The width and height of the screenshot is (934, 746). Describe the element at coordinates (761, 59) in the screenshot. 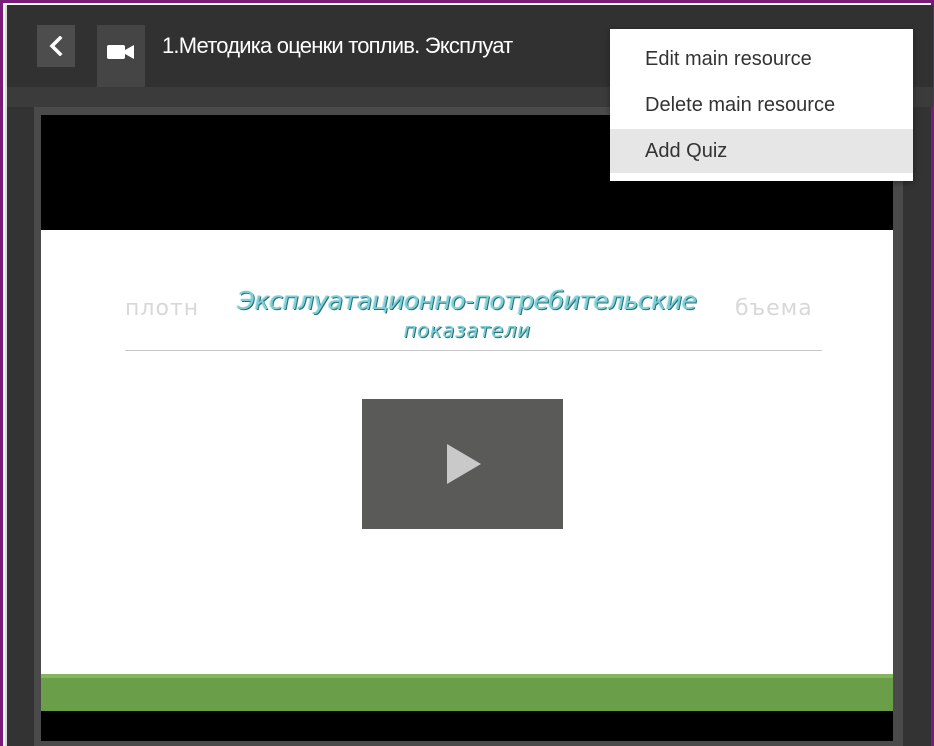

I see `edit-main-resource-item: Edit main resource` at that location.